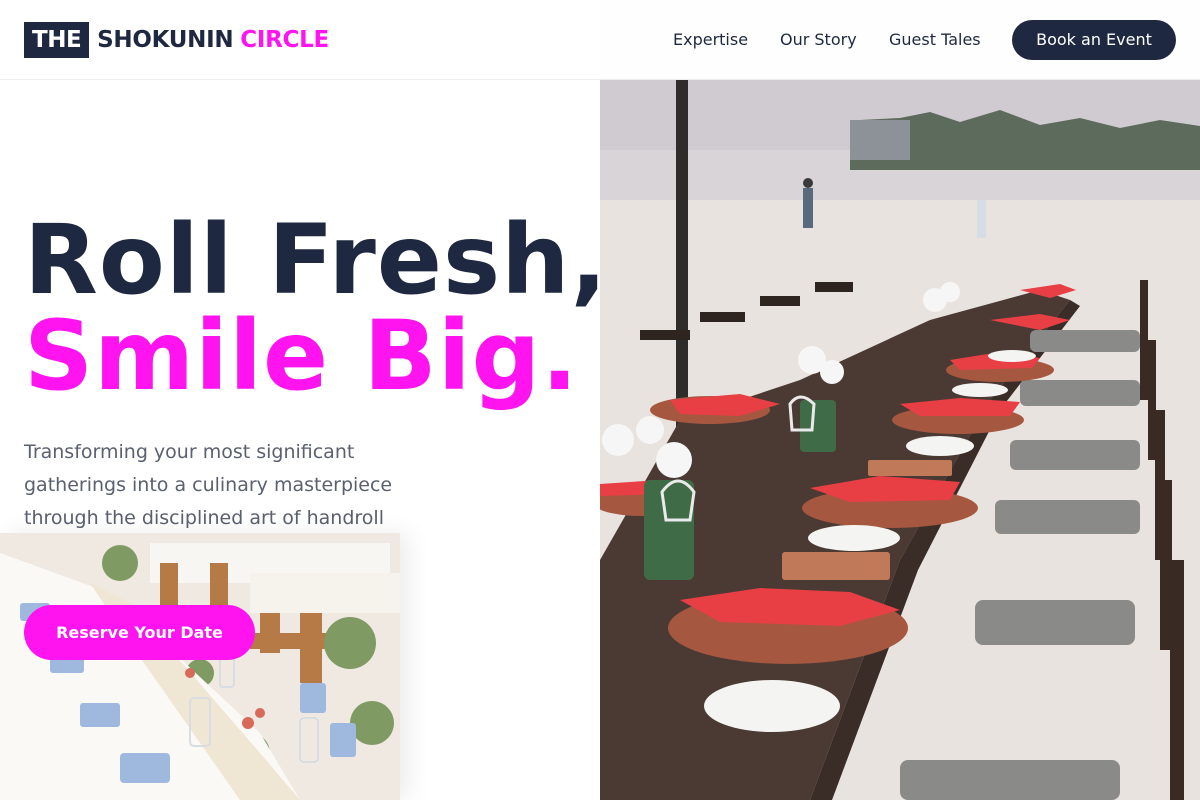 The image size is (1200, 800). What do you see at coordinates (139, 632) in the screenshot?
I see `reserve-your-date-button: Reserve Your Date` at bounding box center [139, 632].